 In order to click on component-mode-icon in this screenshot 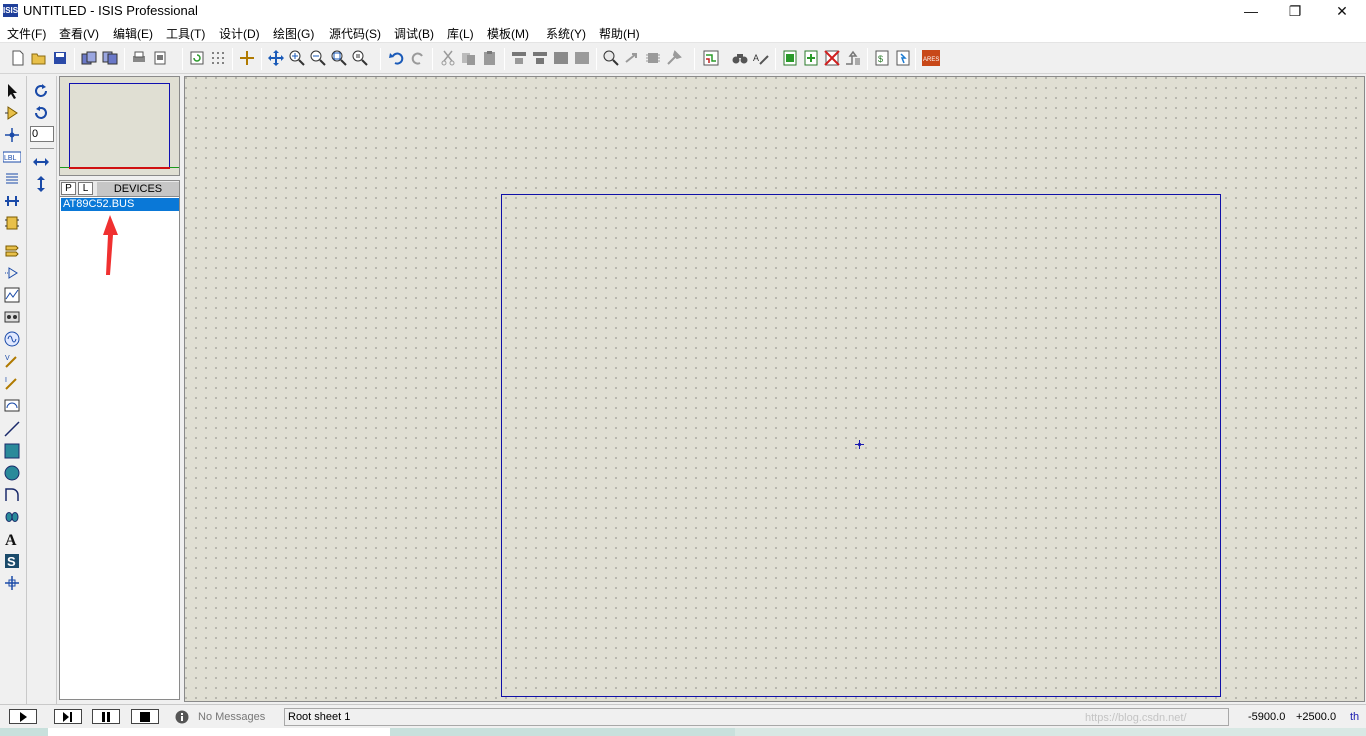, I will do `click(12, 113)`.